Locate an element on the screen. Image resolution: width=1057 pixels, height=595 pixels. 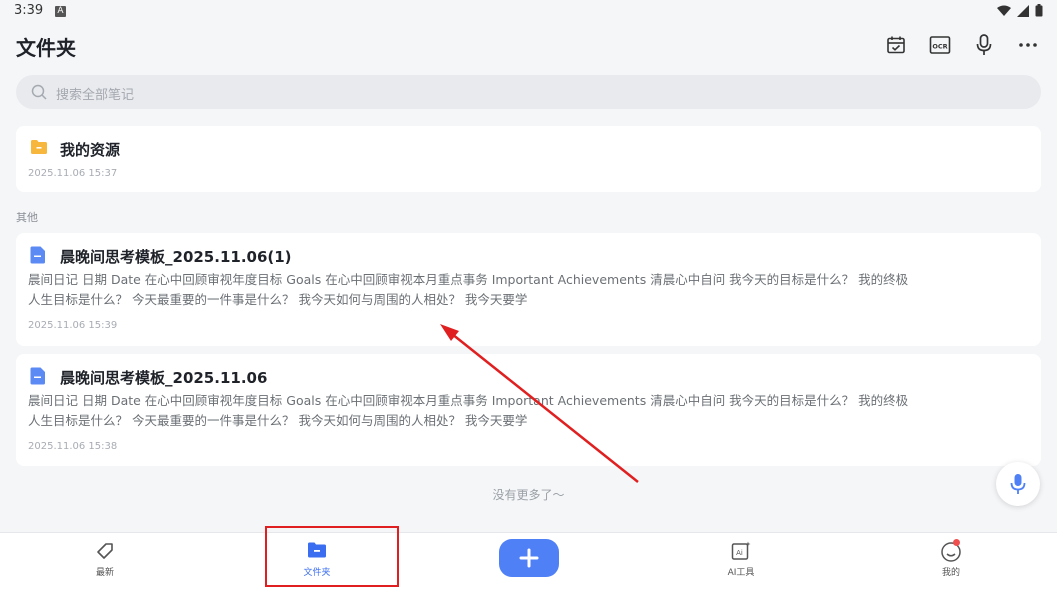
calendar-check-icon is located at coordinates (896, 45).